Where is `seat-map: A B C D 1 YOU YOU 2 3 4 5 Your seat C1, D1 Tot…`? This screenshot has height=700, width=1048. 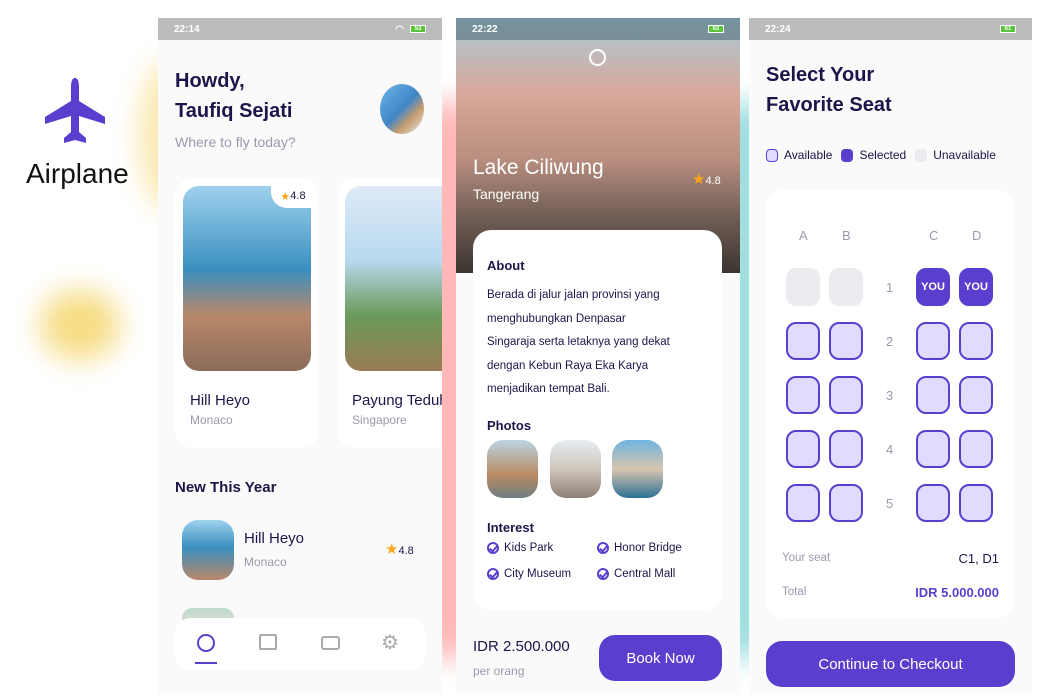 seat-map: A B C D 1 YOU YOU 2 3 4 5 Your seat C1, D1 Tot… is located at coordinates (890, 404).